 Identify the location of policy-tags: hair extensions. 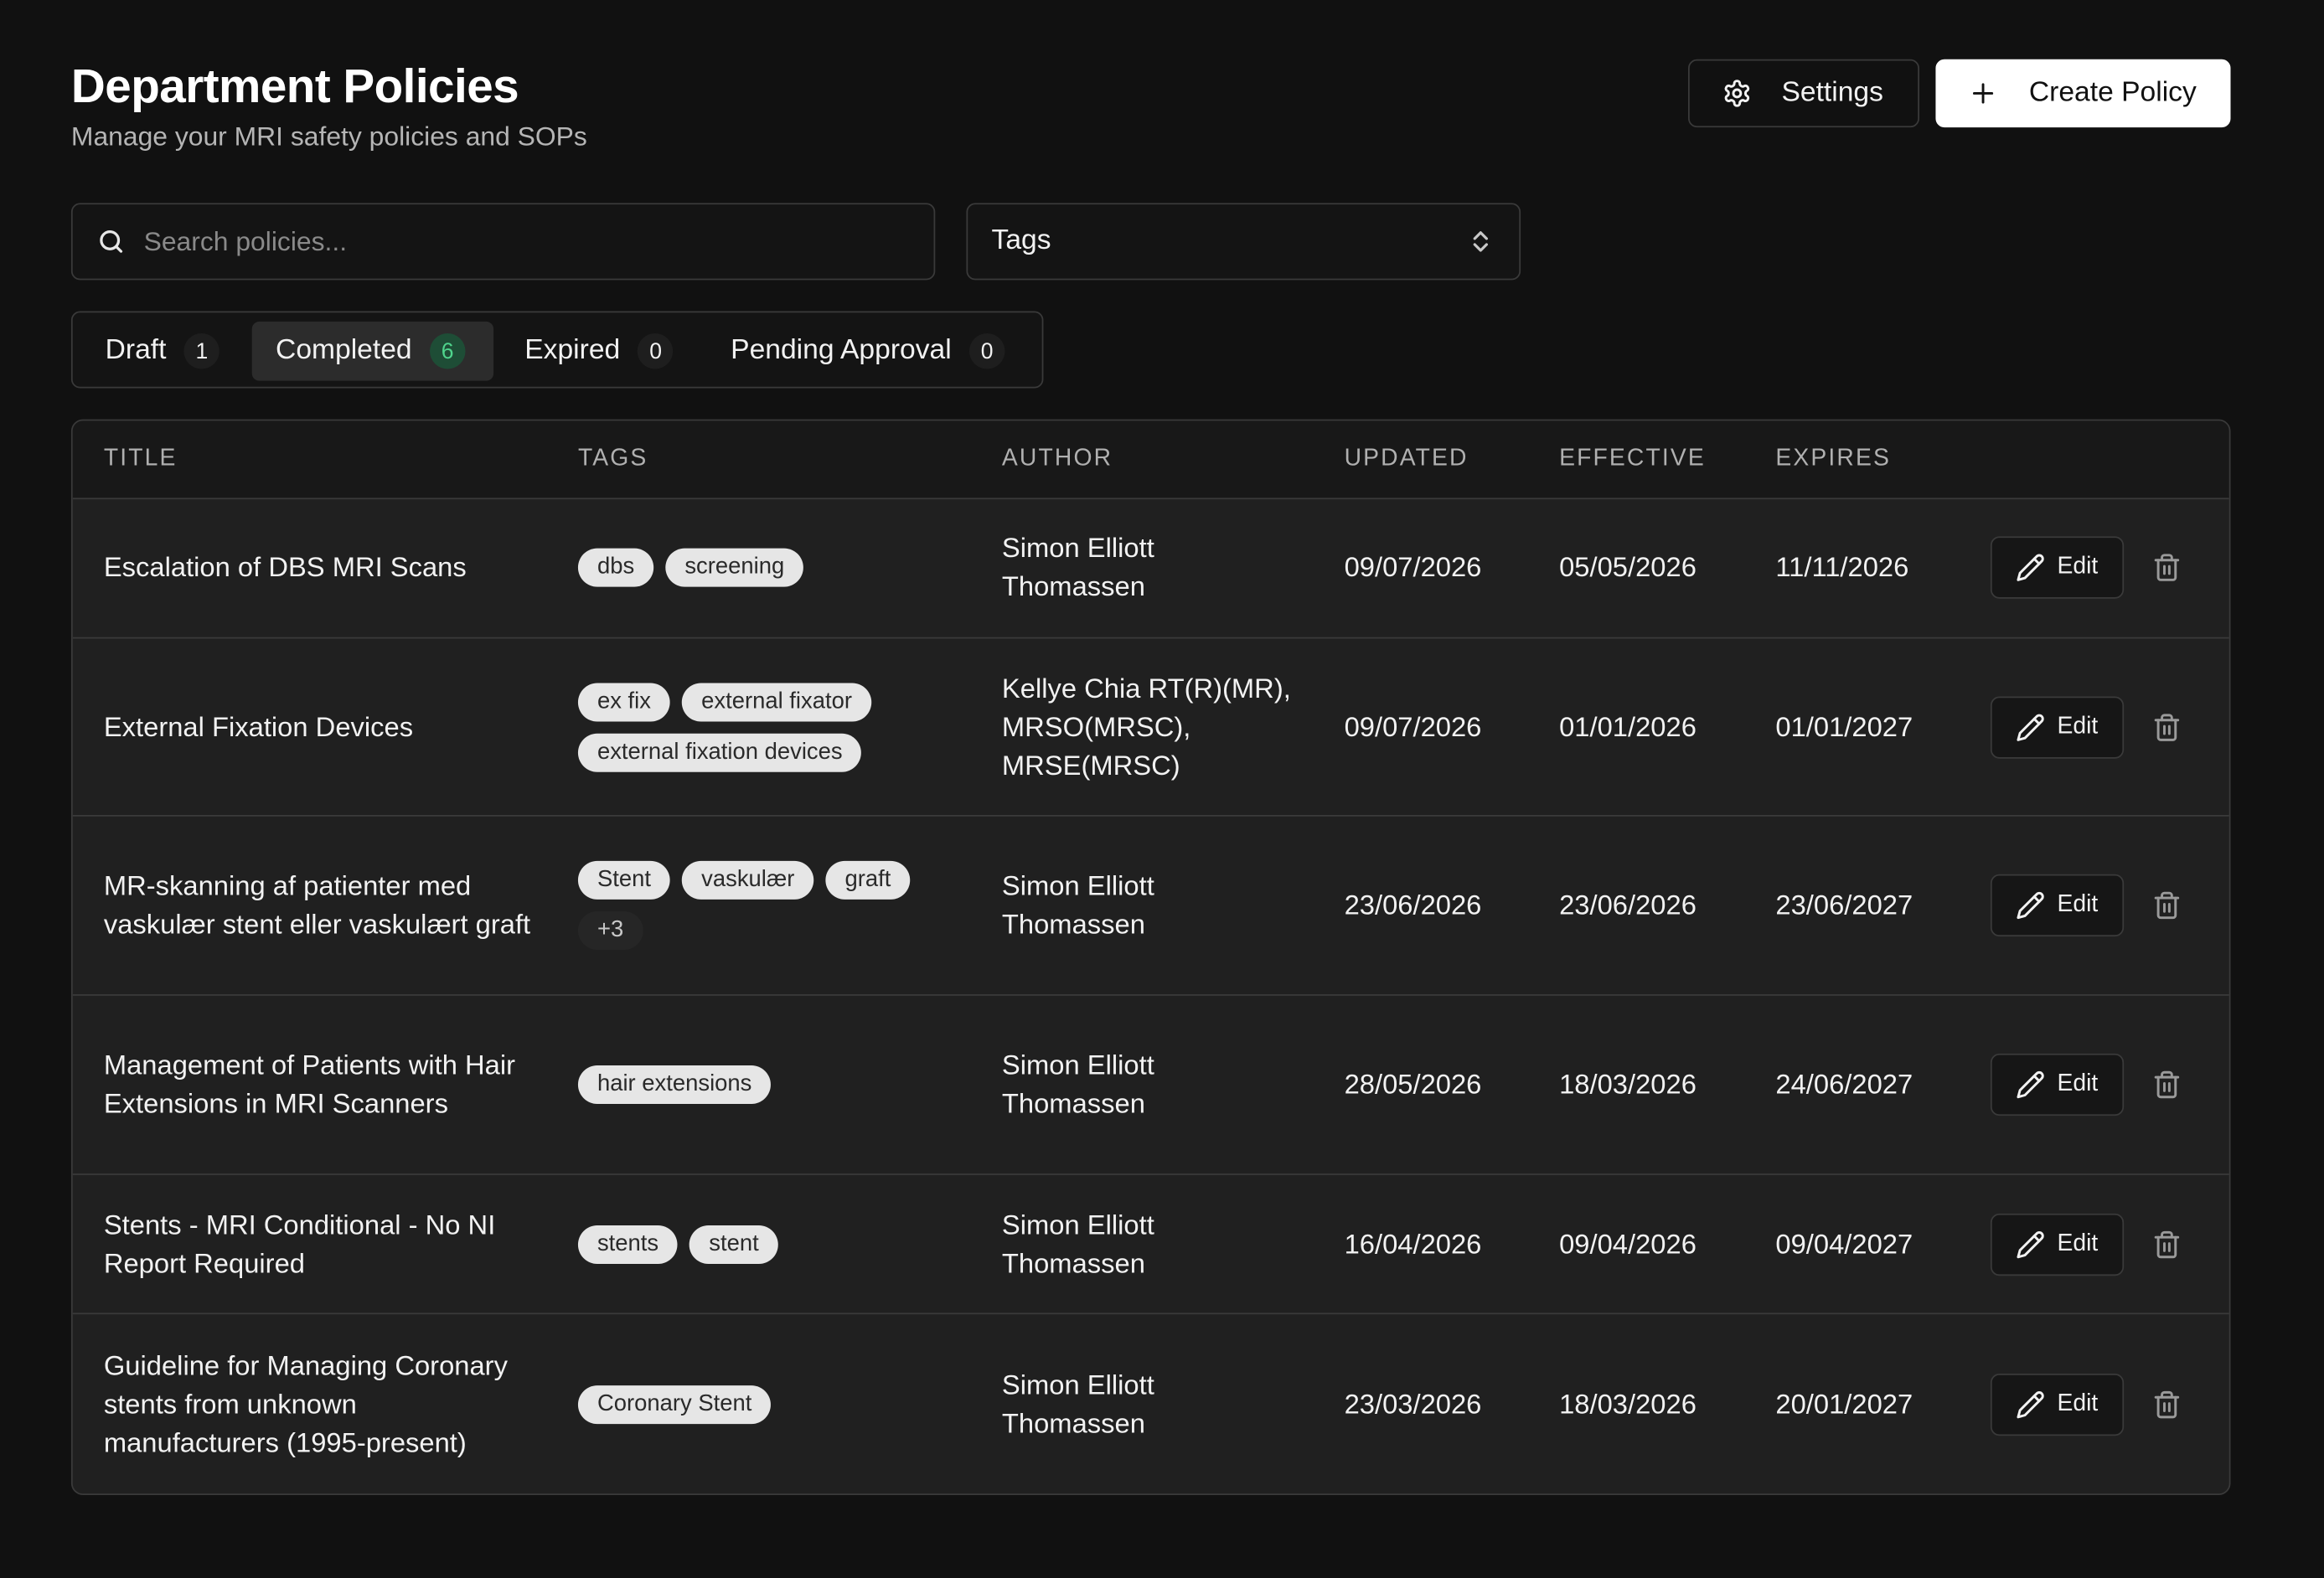
(762, 1084).